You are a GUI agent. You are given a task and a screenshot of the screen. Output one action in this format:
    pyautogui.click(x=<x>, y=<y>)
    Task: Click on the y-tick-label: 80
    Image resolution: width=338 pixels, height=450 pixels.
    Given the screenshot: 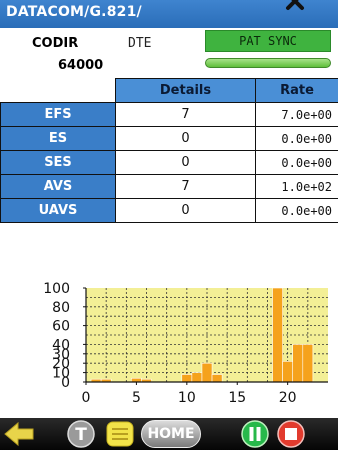 What is the action you would take?
    pyautogui.click(x=61, y=308)
    